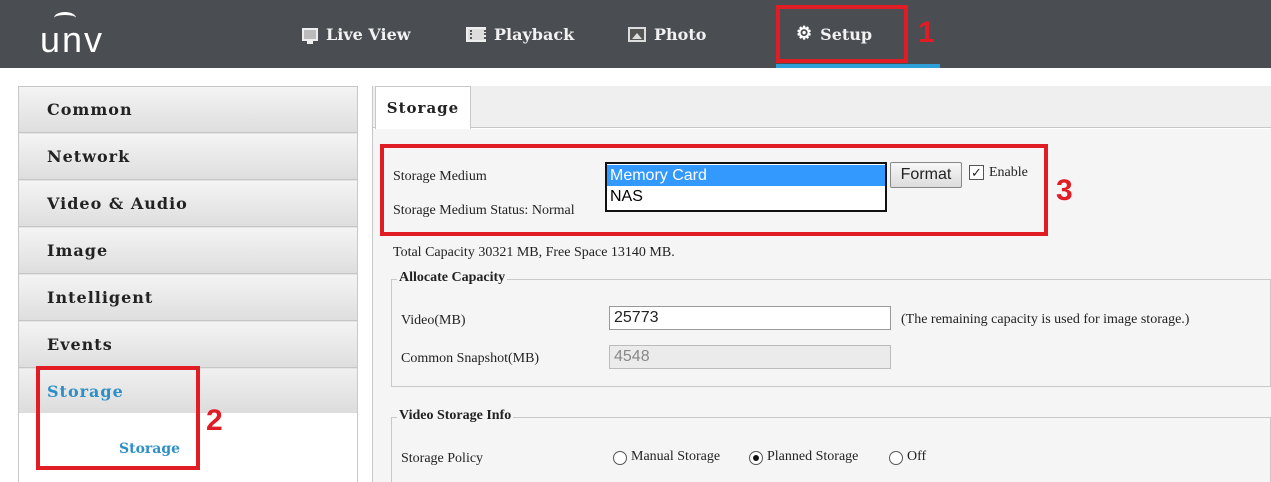 This screenshot has width=1271, height=482. What do you see at coordinates (822, 107) in the screenshot?
I see `tab-bar: Storage` at bounding box center [822, 107].